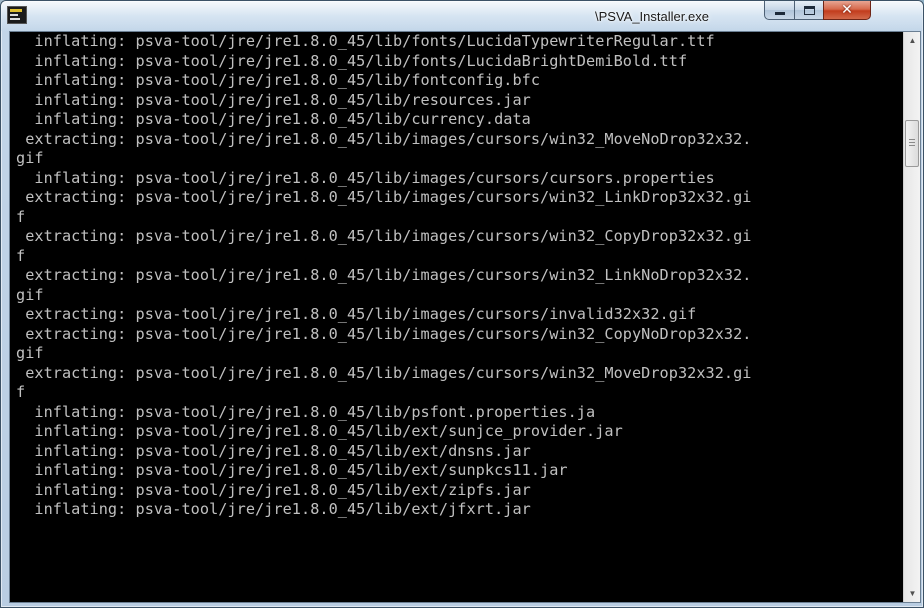  Describe the element at coordinates (779, 13) in the screenshot. I see `minimize-icon` at that location.